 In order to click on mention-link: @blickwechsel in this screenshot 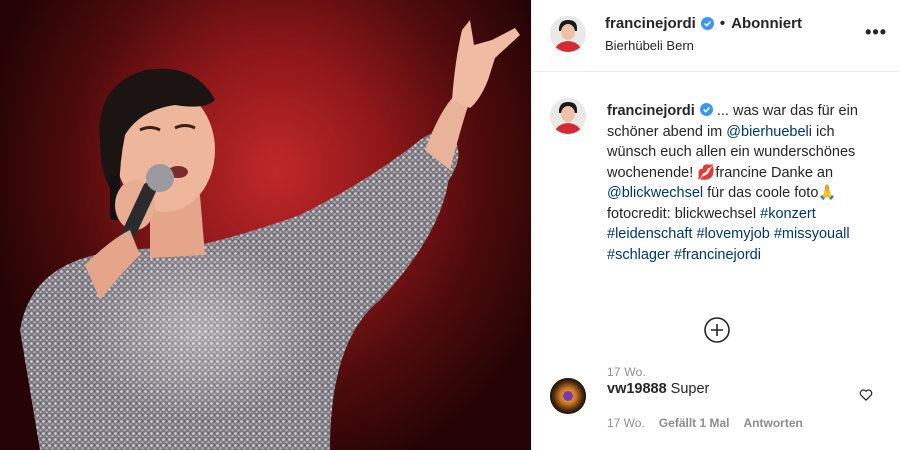, I will do `click(655, 193)`.